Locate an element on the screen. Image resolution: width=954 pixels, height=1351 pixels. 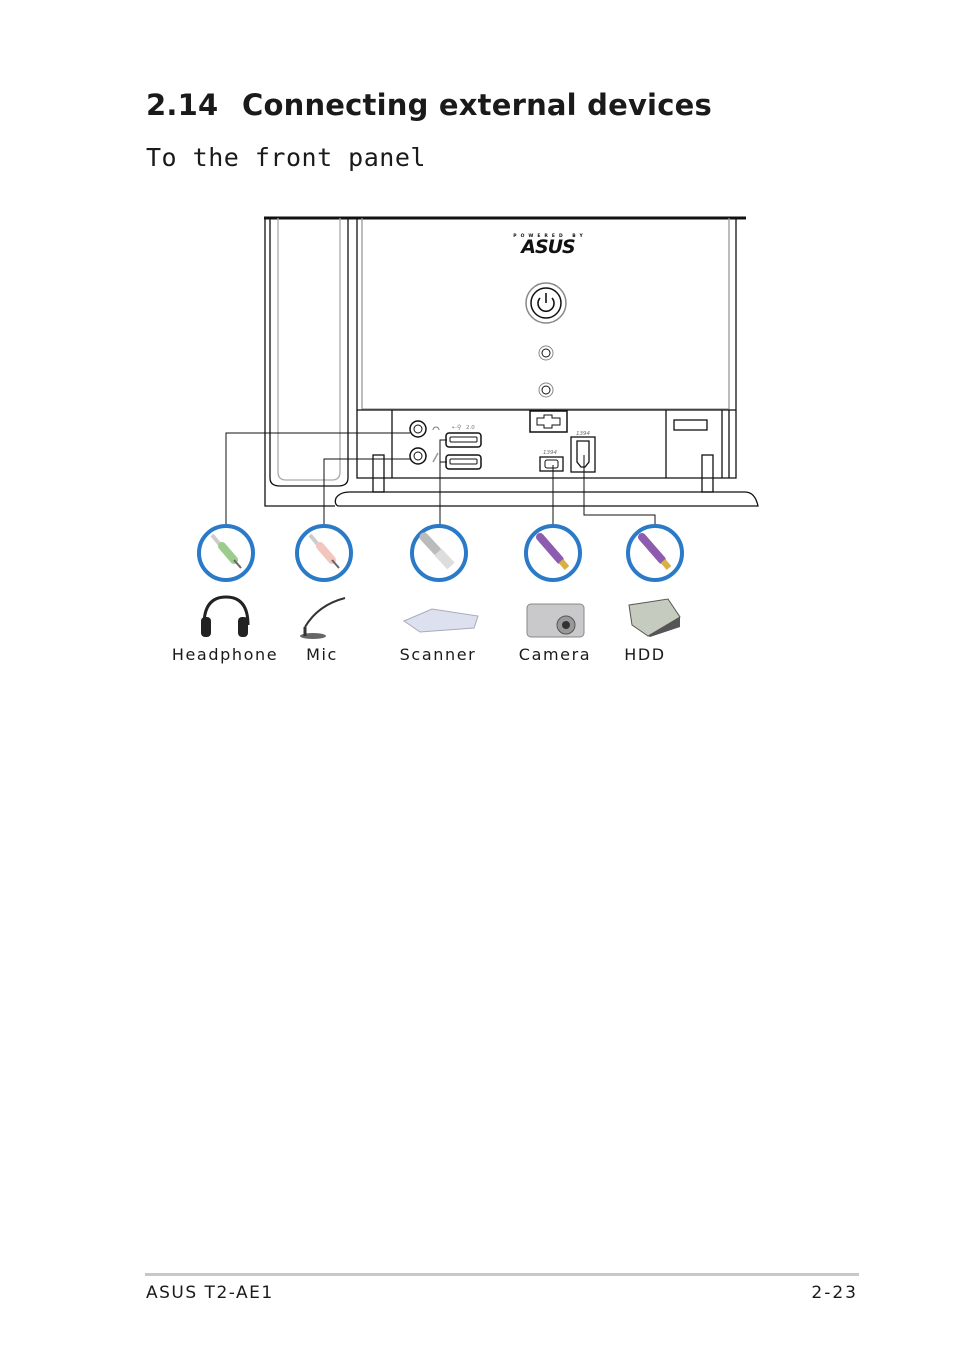
firewire-ports: 1394 1394 is located at coordinates (567, 452).